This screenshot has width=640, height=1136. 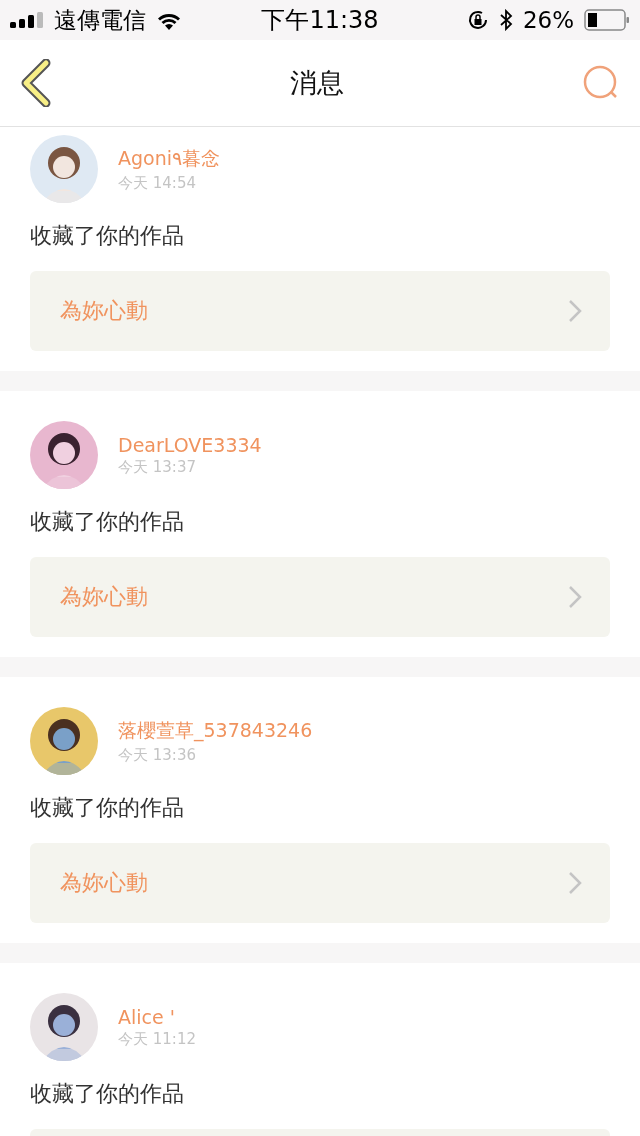 What do you see at coordinates (27, 20) in the screenshot?
I see `signal-icon` at bounding box center [27, 20].